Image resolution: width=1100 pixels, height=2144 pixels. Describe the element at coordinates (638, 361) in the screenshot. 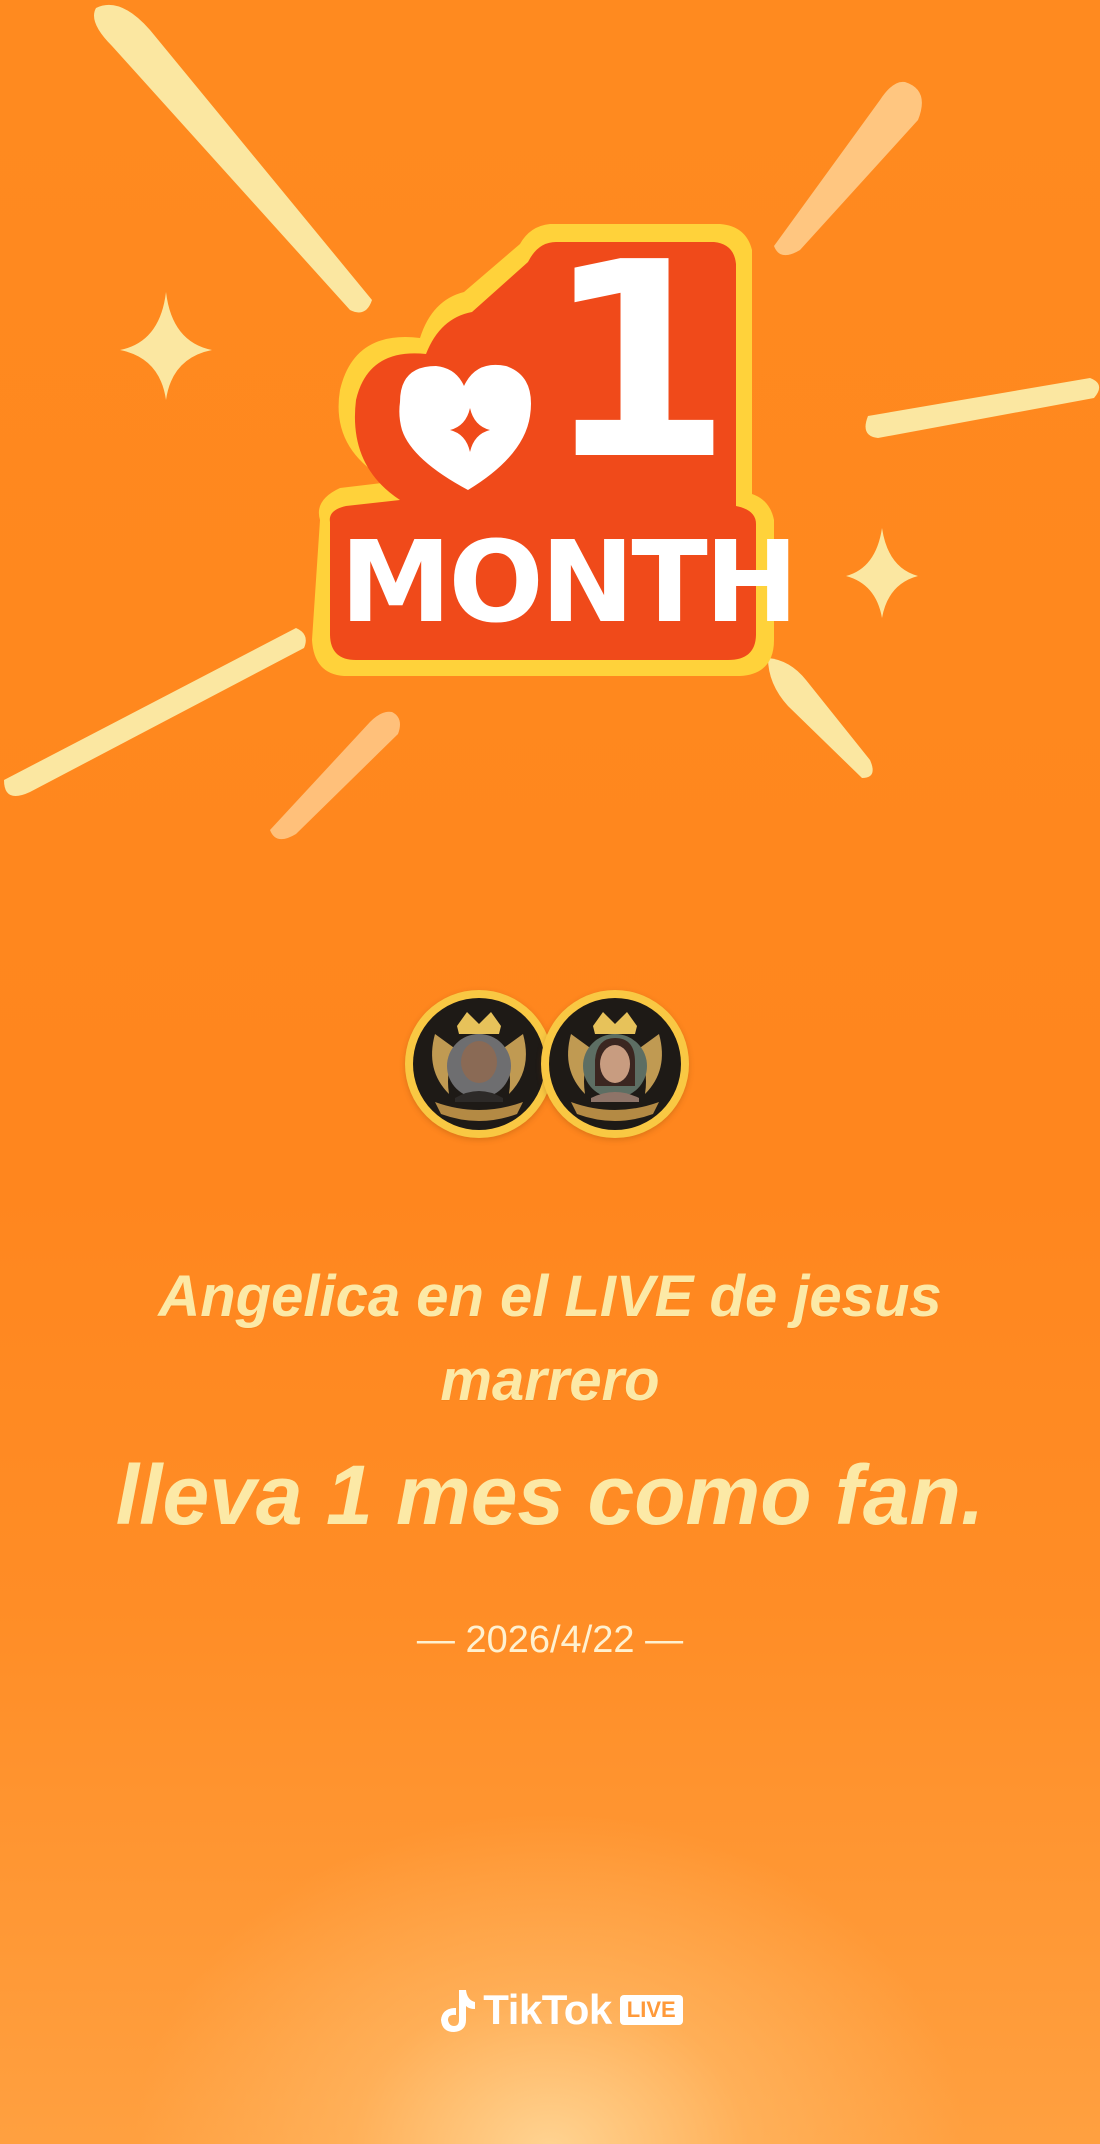

I see `badge-number: 1` at that location.